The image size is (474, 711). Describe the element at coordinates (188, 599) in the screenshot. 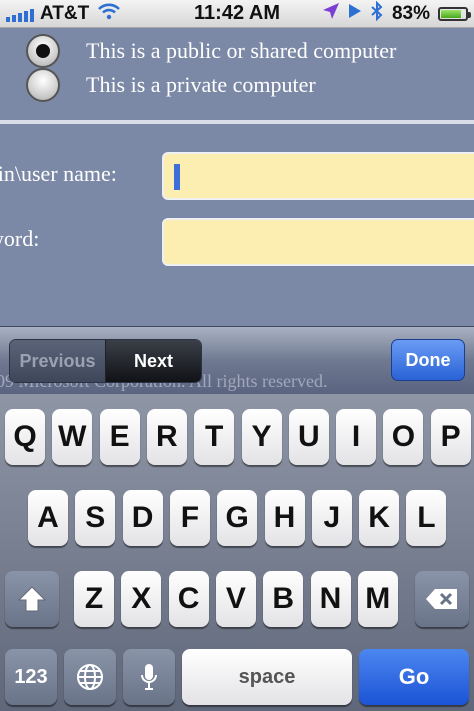

I see `key-c: C` at that location.